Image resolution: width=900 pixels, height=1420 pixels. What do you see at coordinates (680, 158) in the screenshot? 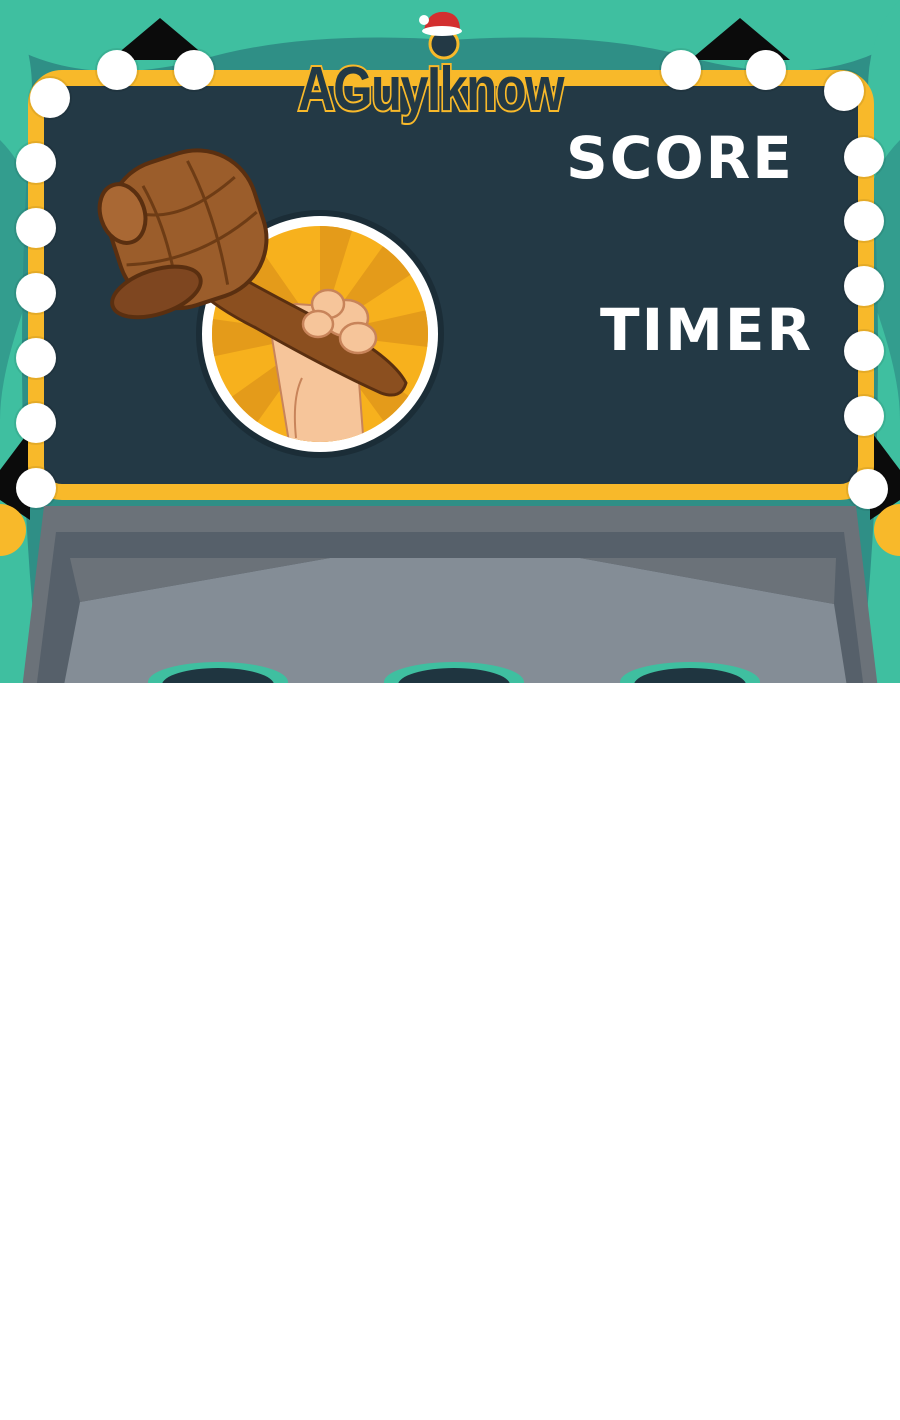
I see `score-label: SCORE` at bounding box center [680, 158].